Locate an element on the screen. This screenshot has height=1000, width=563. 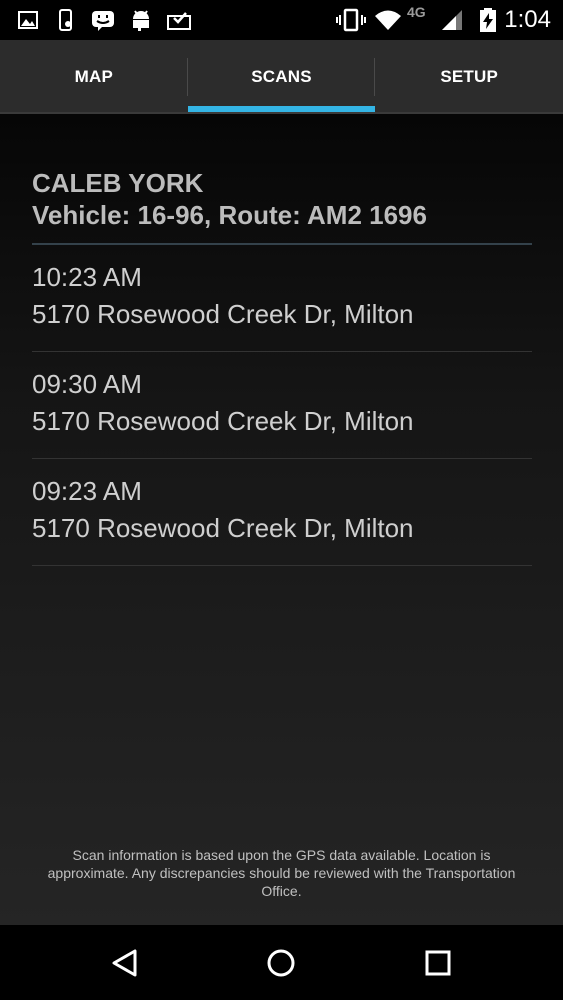
scan-list-item: 09:23 AM 5170 Rosewood Creek Dr, Milton is located at coordinates (282, 512).